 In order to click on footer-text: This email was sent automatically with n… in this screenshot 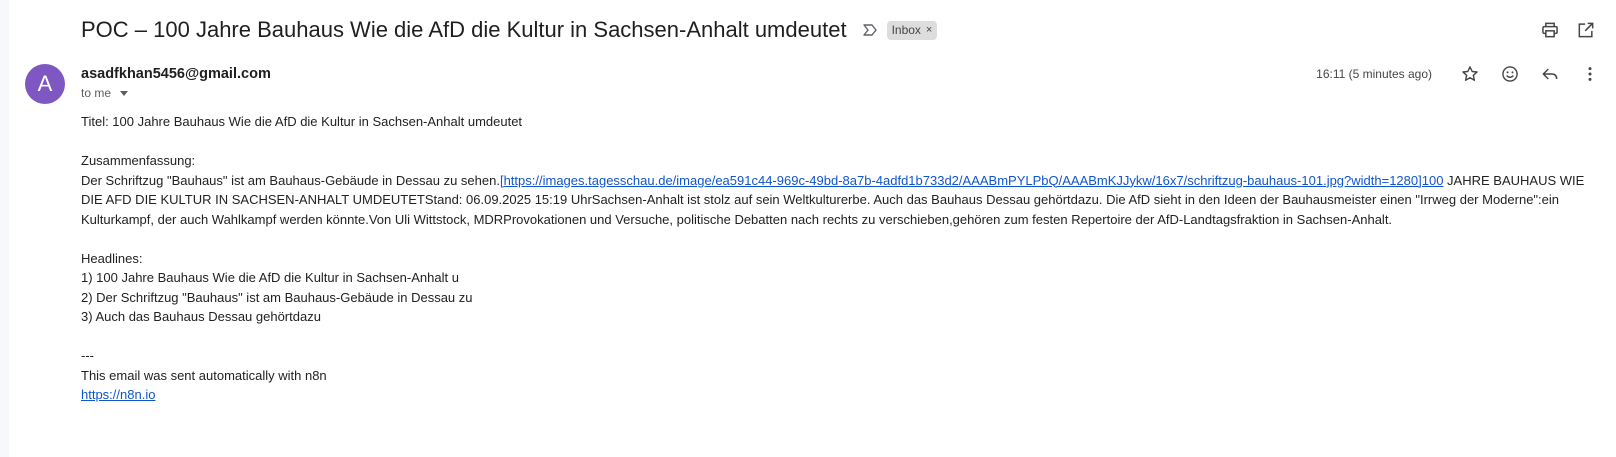, I will do `click(204, 375)`.